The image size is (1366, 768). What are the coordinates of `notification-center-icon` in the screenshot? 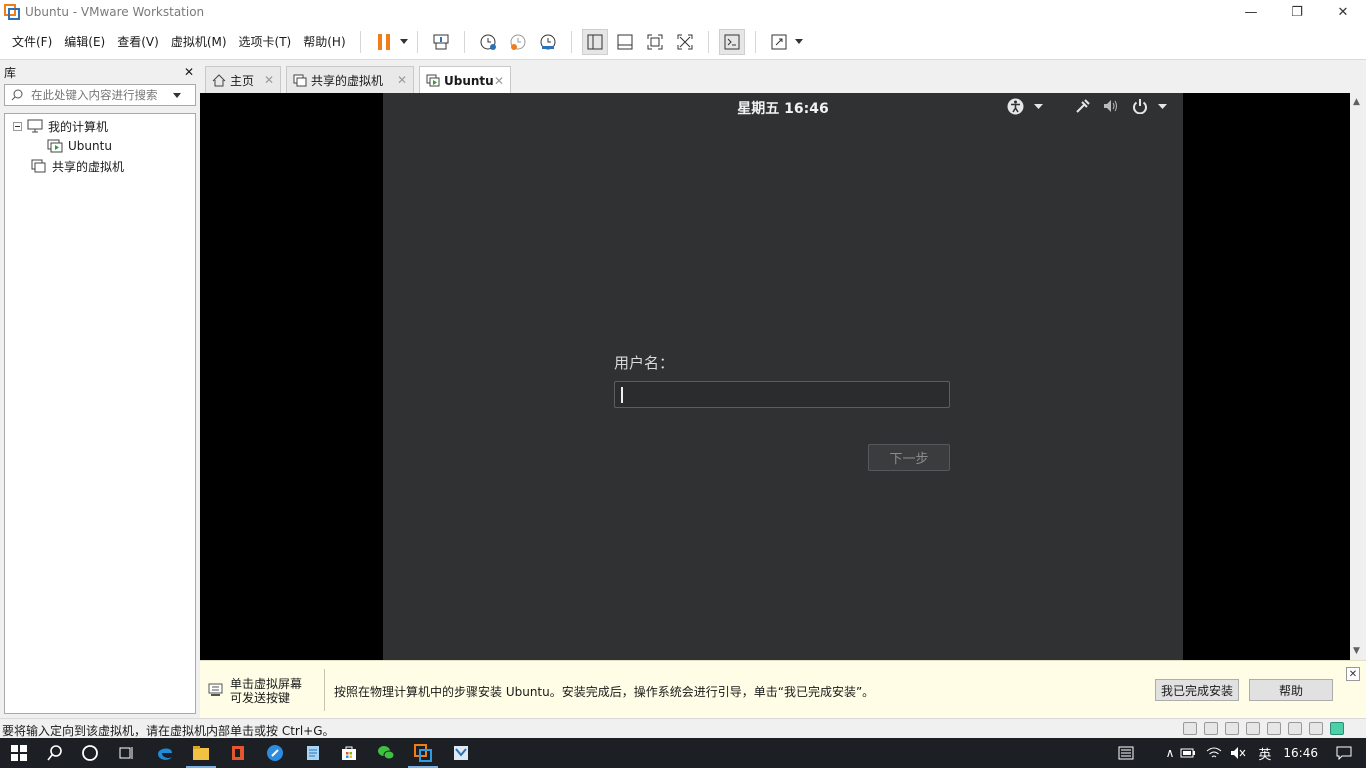 It's located at (1344, 753).